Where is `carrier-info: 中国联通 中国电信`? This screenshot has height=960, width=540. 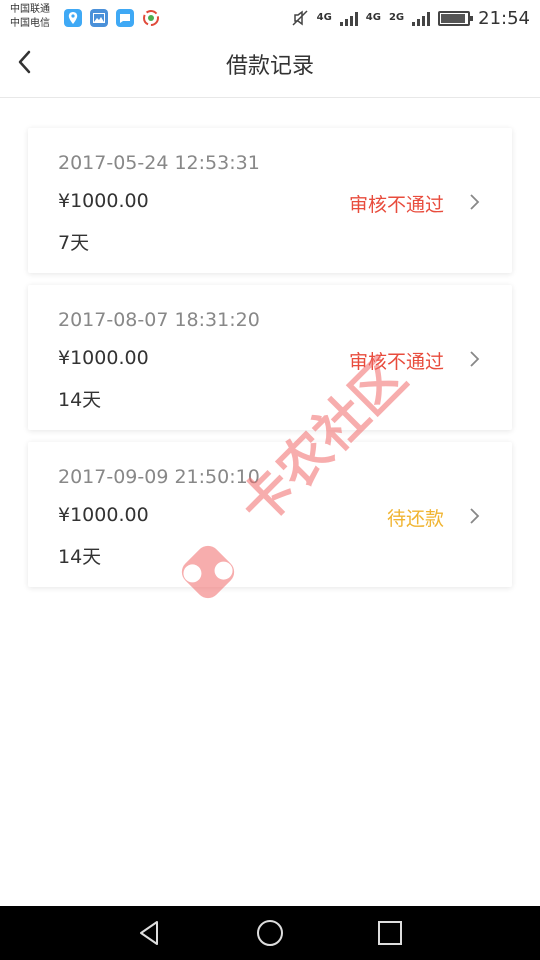 carrier-info: 中国联通 中国电信 is located at coordinates (30, 17).